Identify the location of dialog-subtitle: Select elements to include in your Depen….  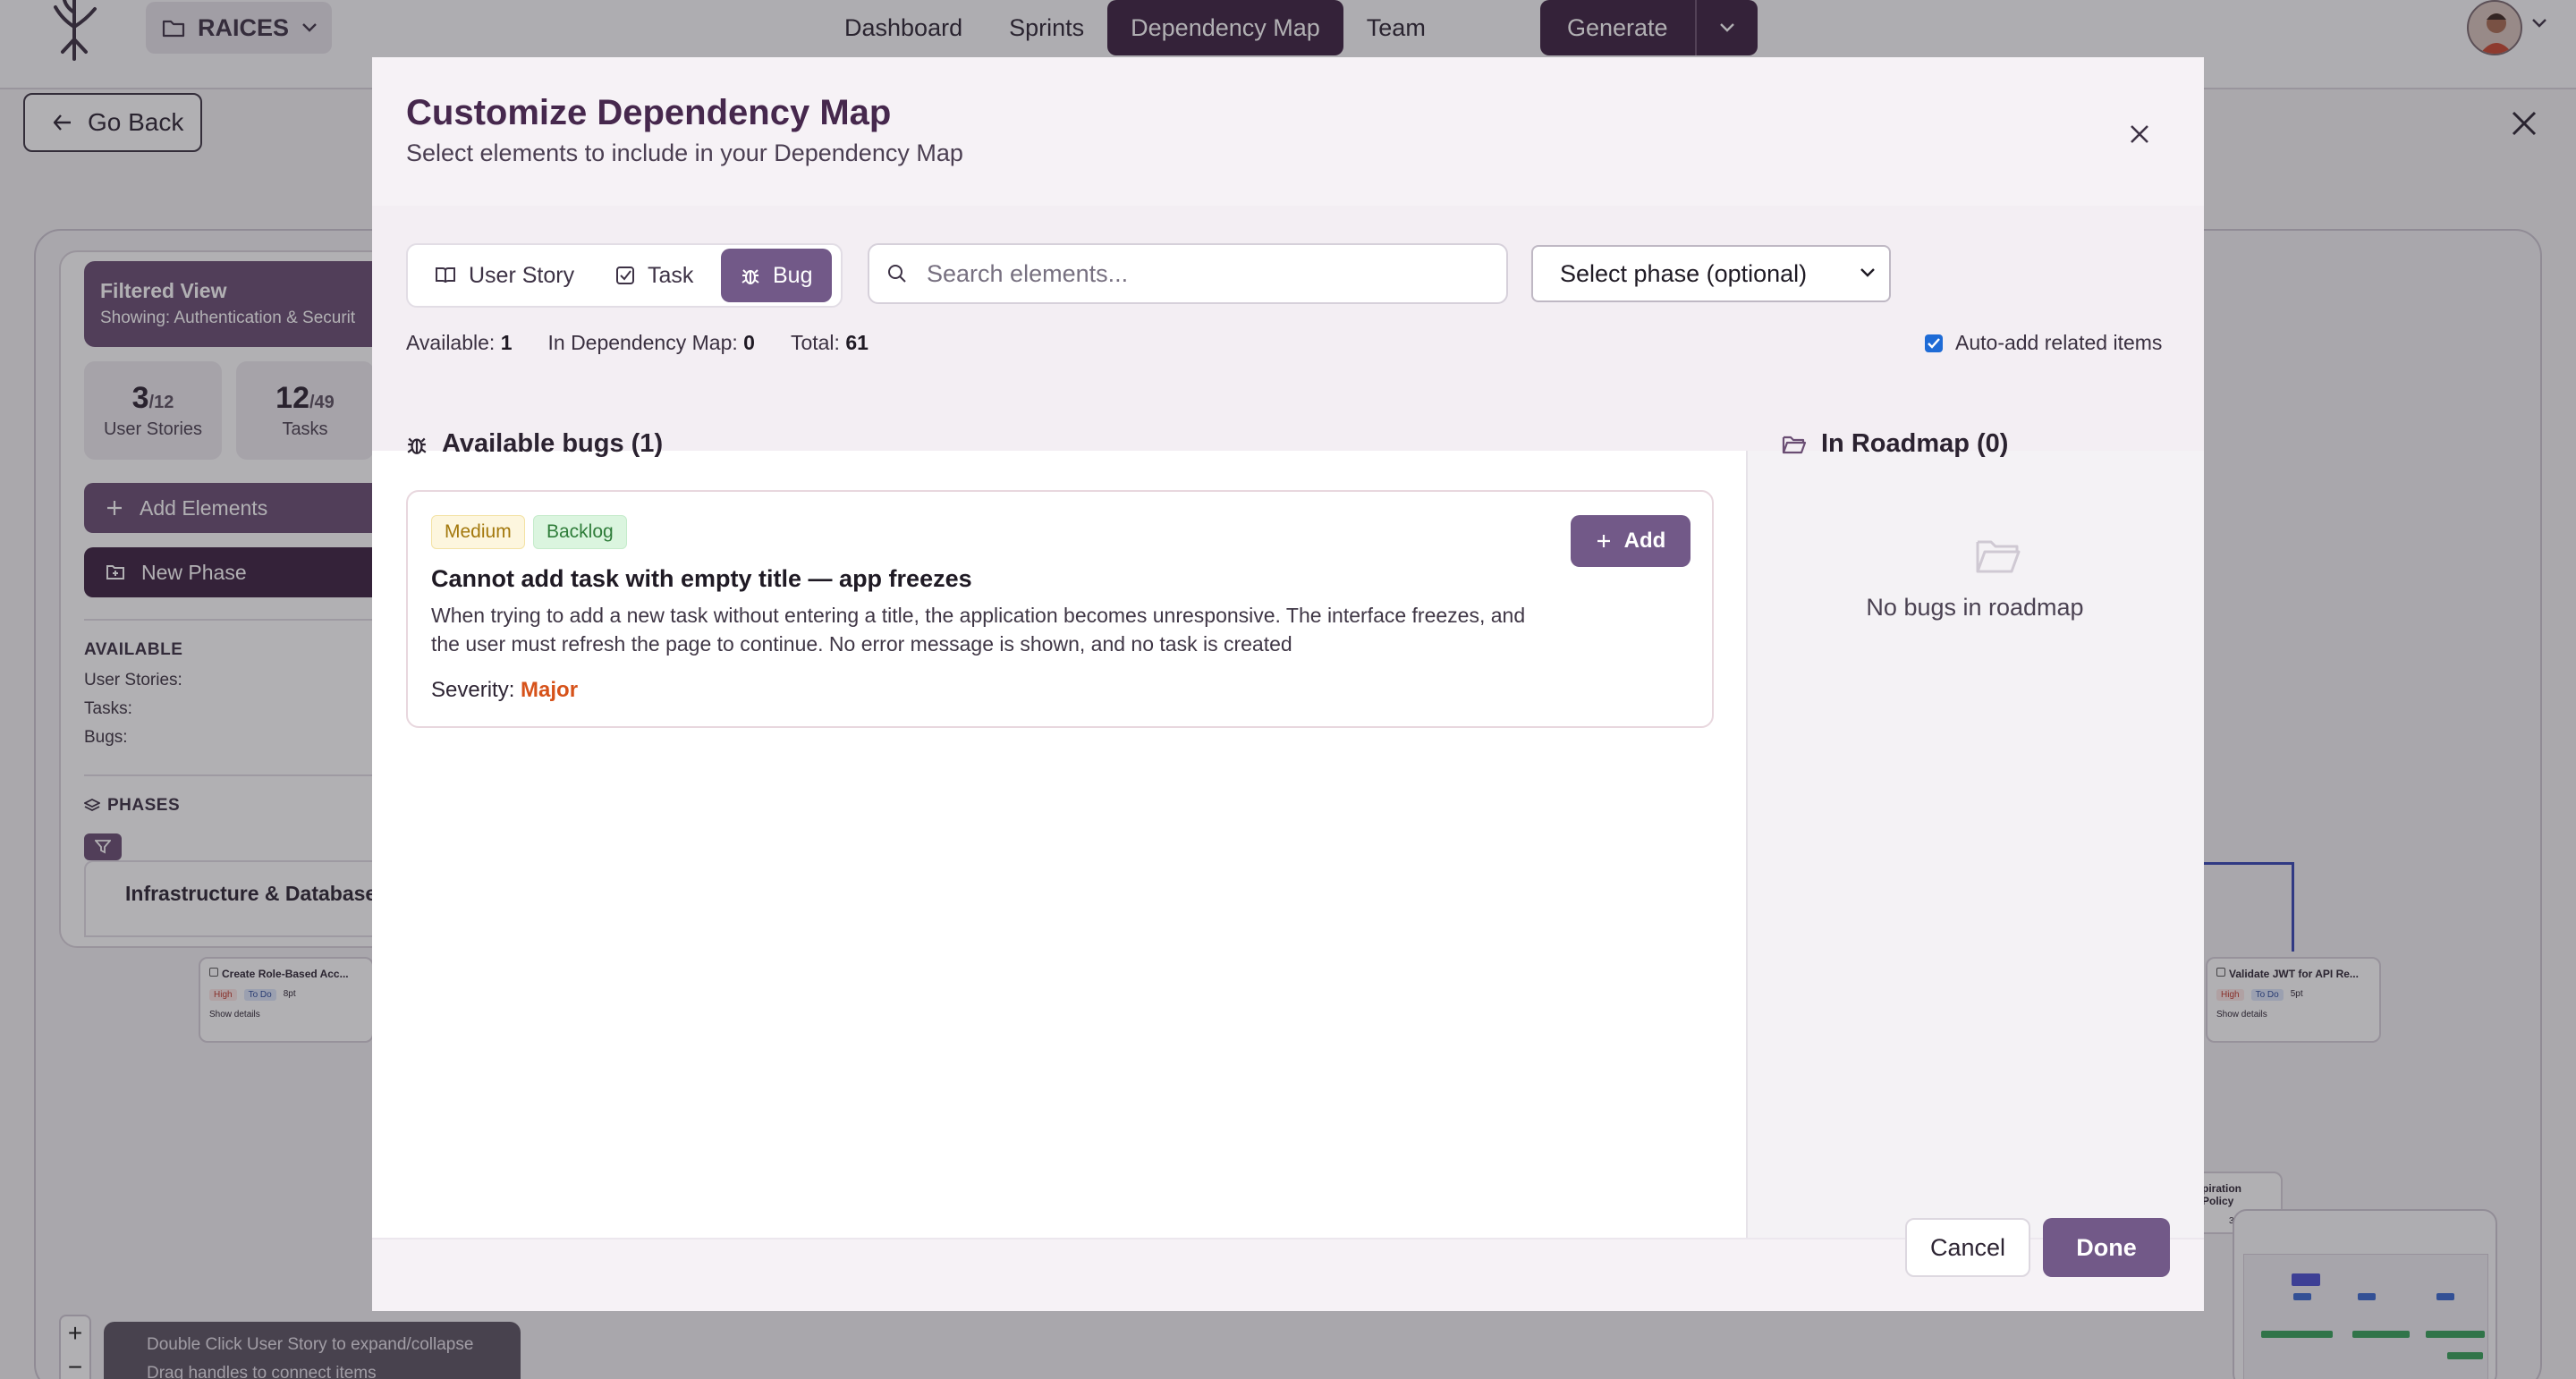
(684, 153).